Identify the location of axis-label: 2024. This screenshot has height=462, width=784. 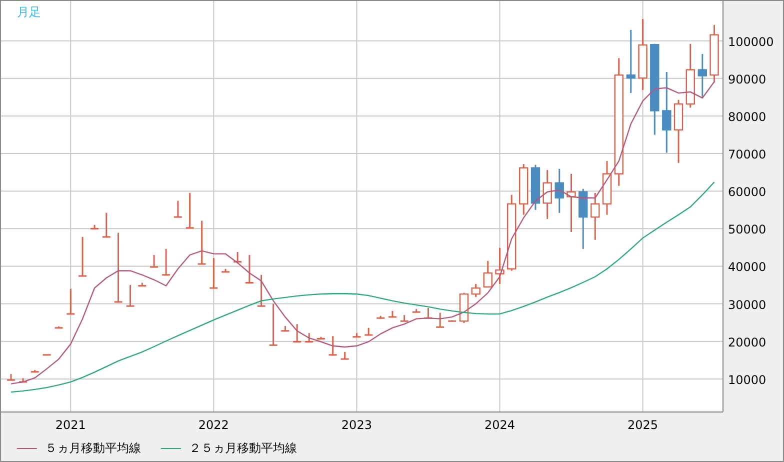
(499, 425).